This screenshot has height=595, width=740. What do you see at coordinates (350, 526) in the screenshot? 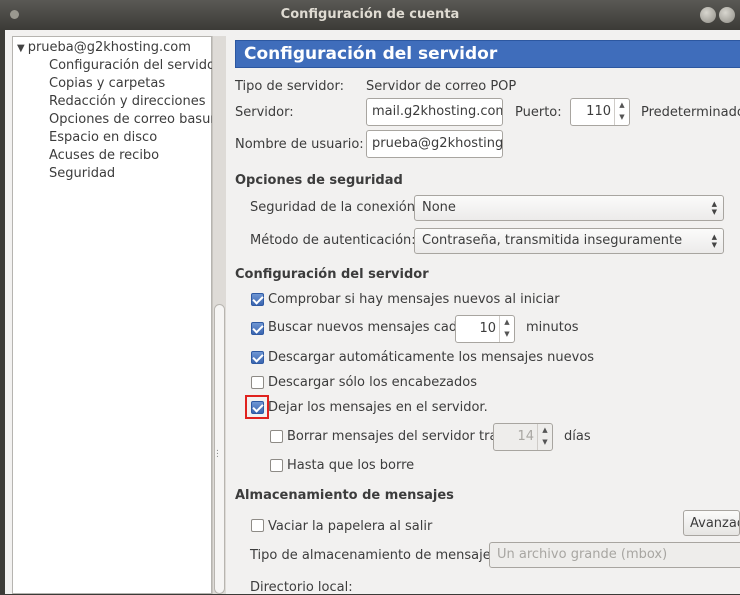
I see `empty-trash-label: Vaciar la papelera al salir` at bounding box center [350, 526].